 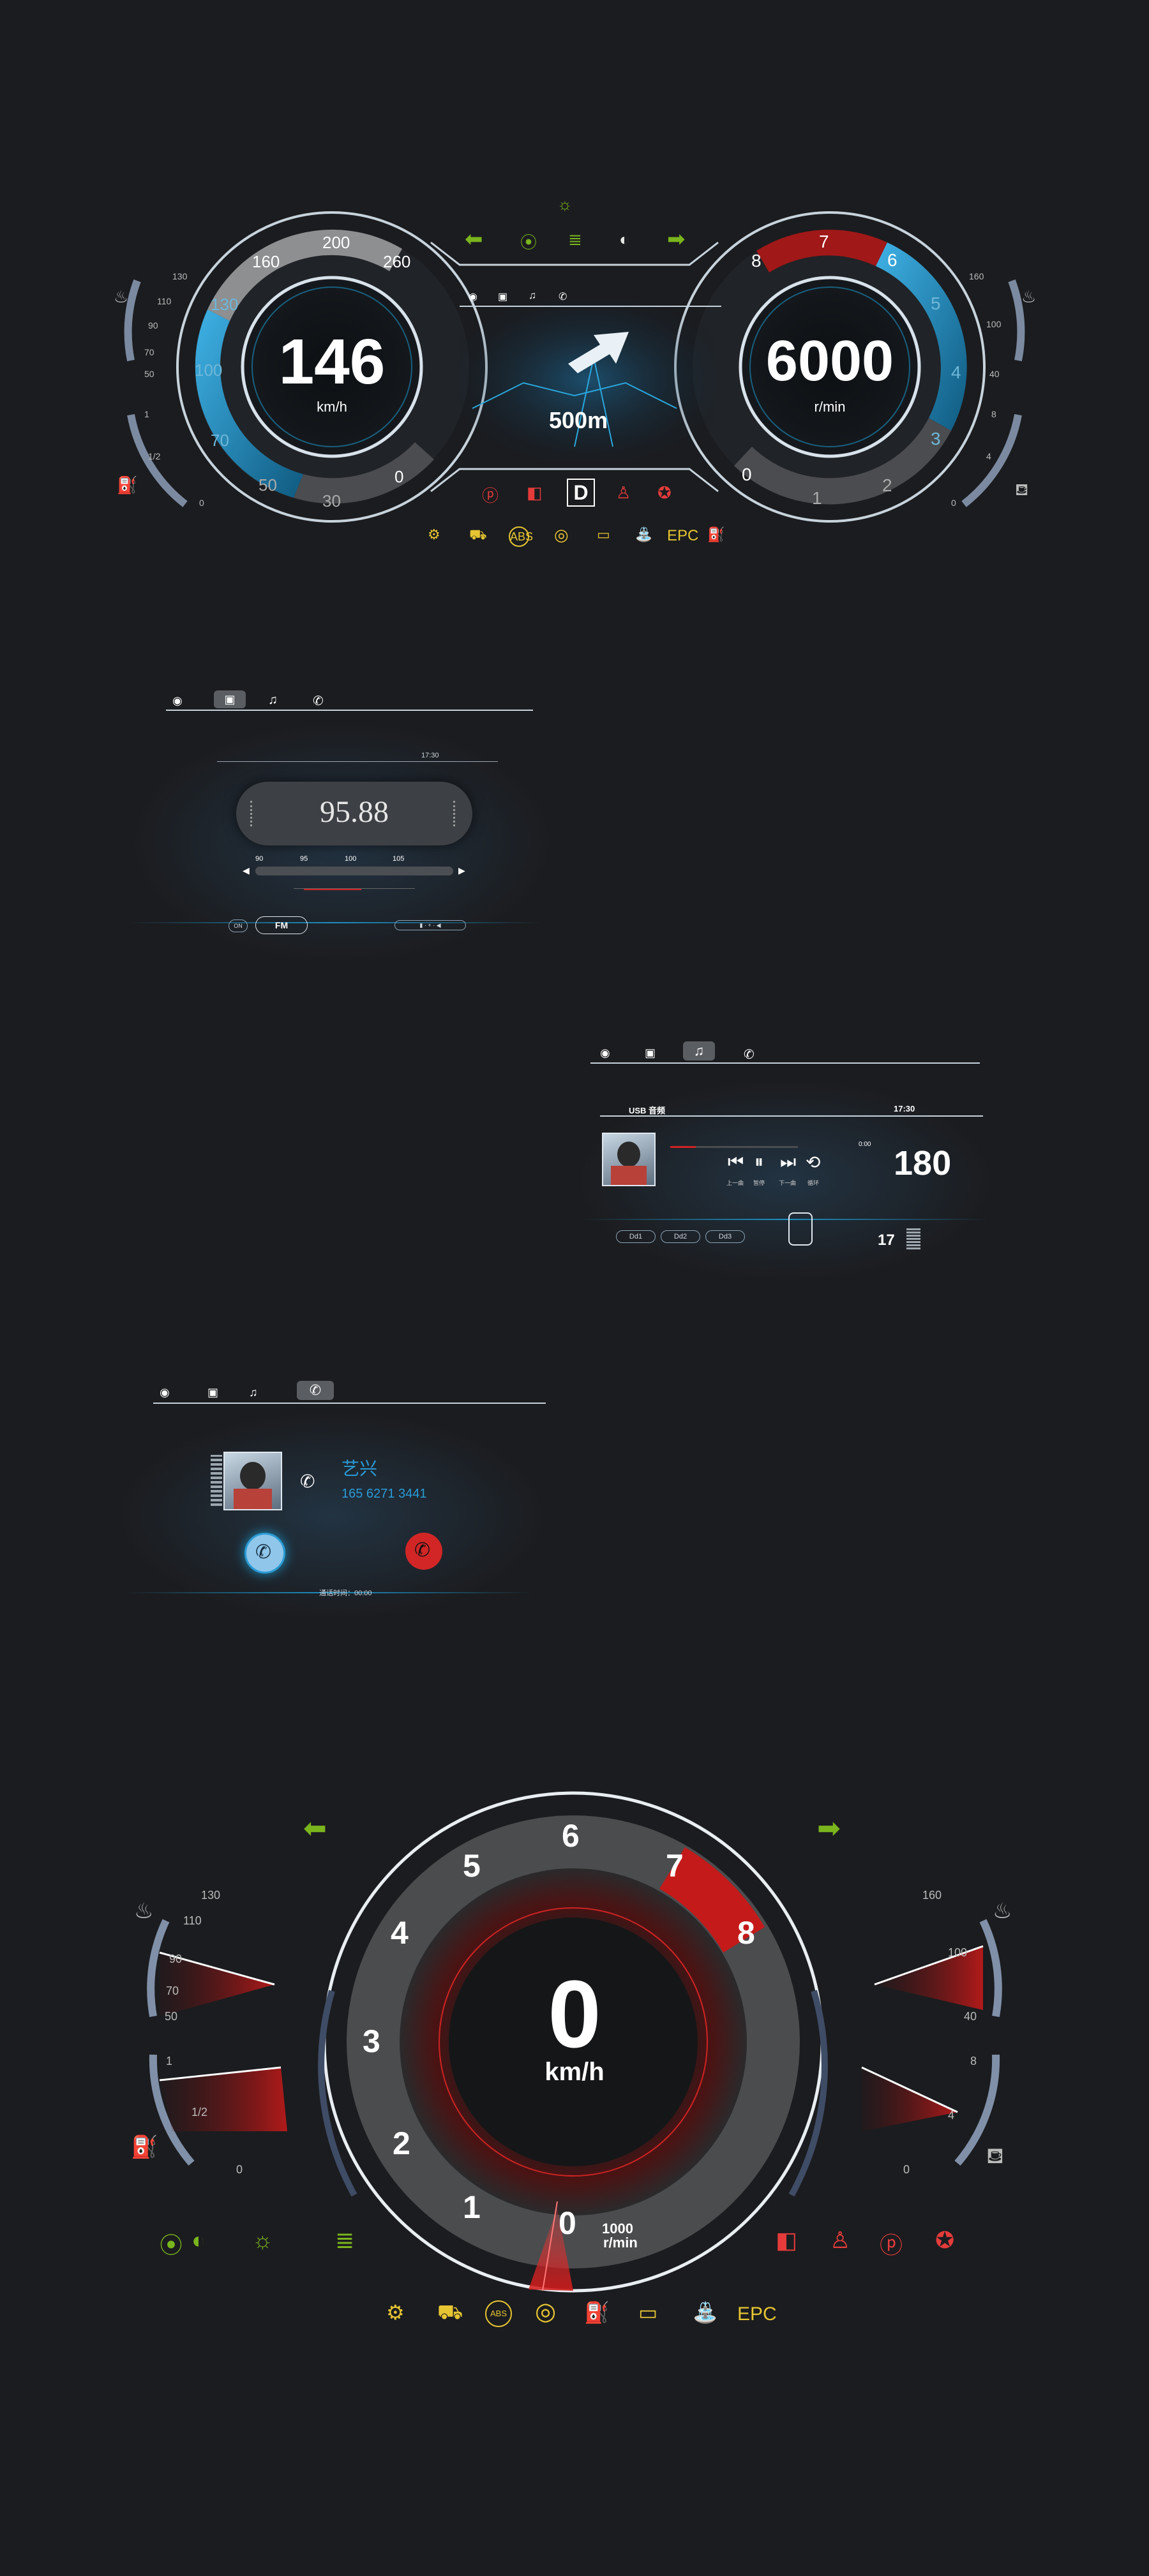 I want to click on coolant-temp-icon: ♨, so click(x=144, y=1911).